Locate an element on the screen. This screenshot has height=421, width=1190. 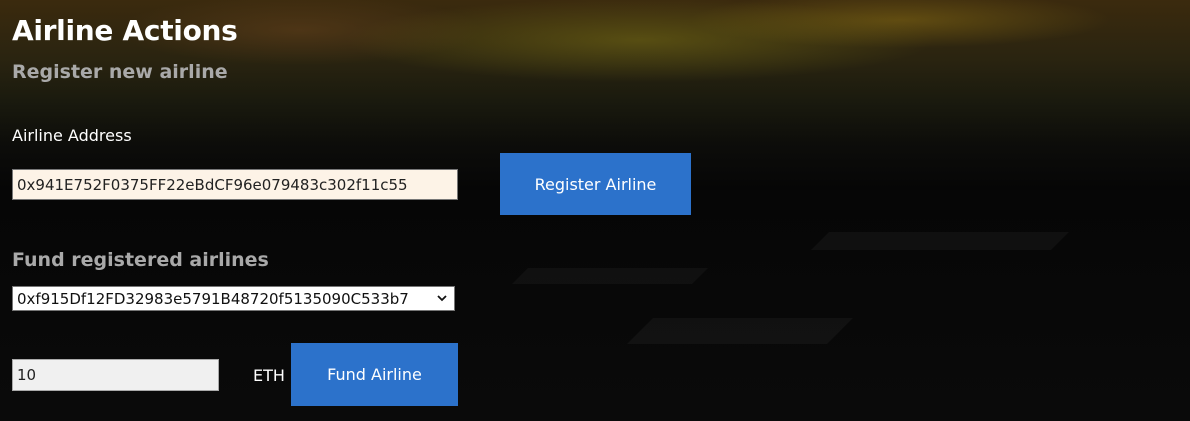
fund-airline-button: Fund Airline is located at coordinates (374, 374).